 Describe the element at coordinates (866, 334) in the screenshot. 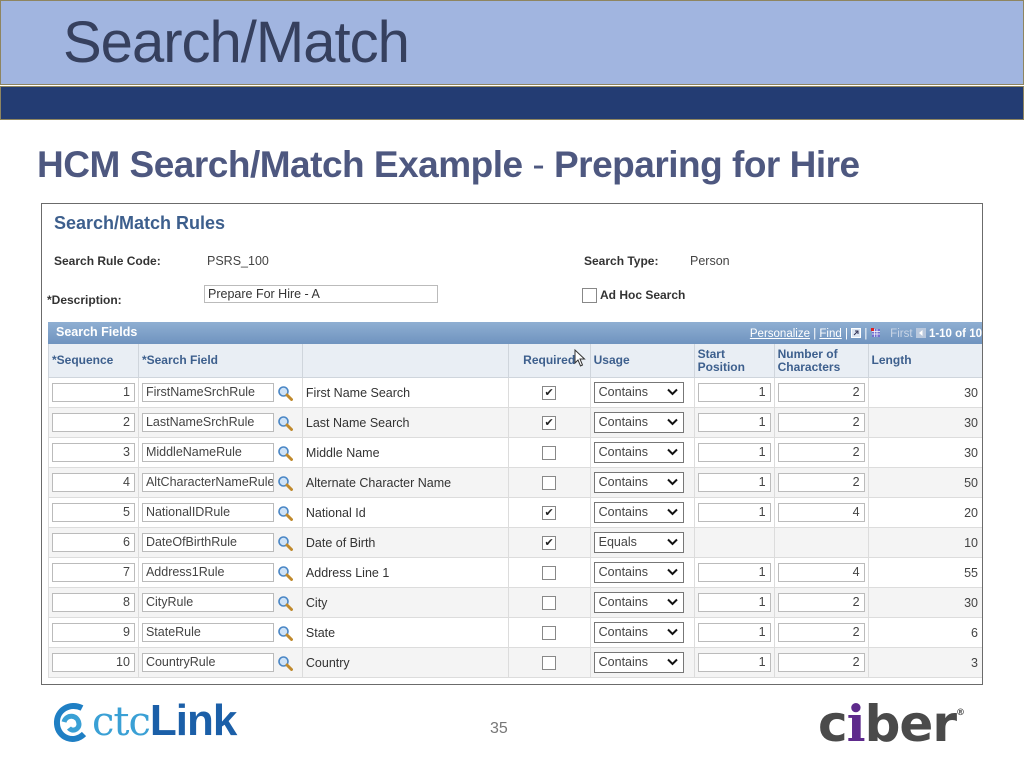

I see `grid-navigation: Personalize | Find | | First 1-10 of 10` at that location.